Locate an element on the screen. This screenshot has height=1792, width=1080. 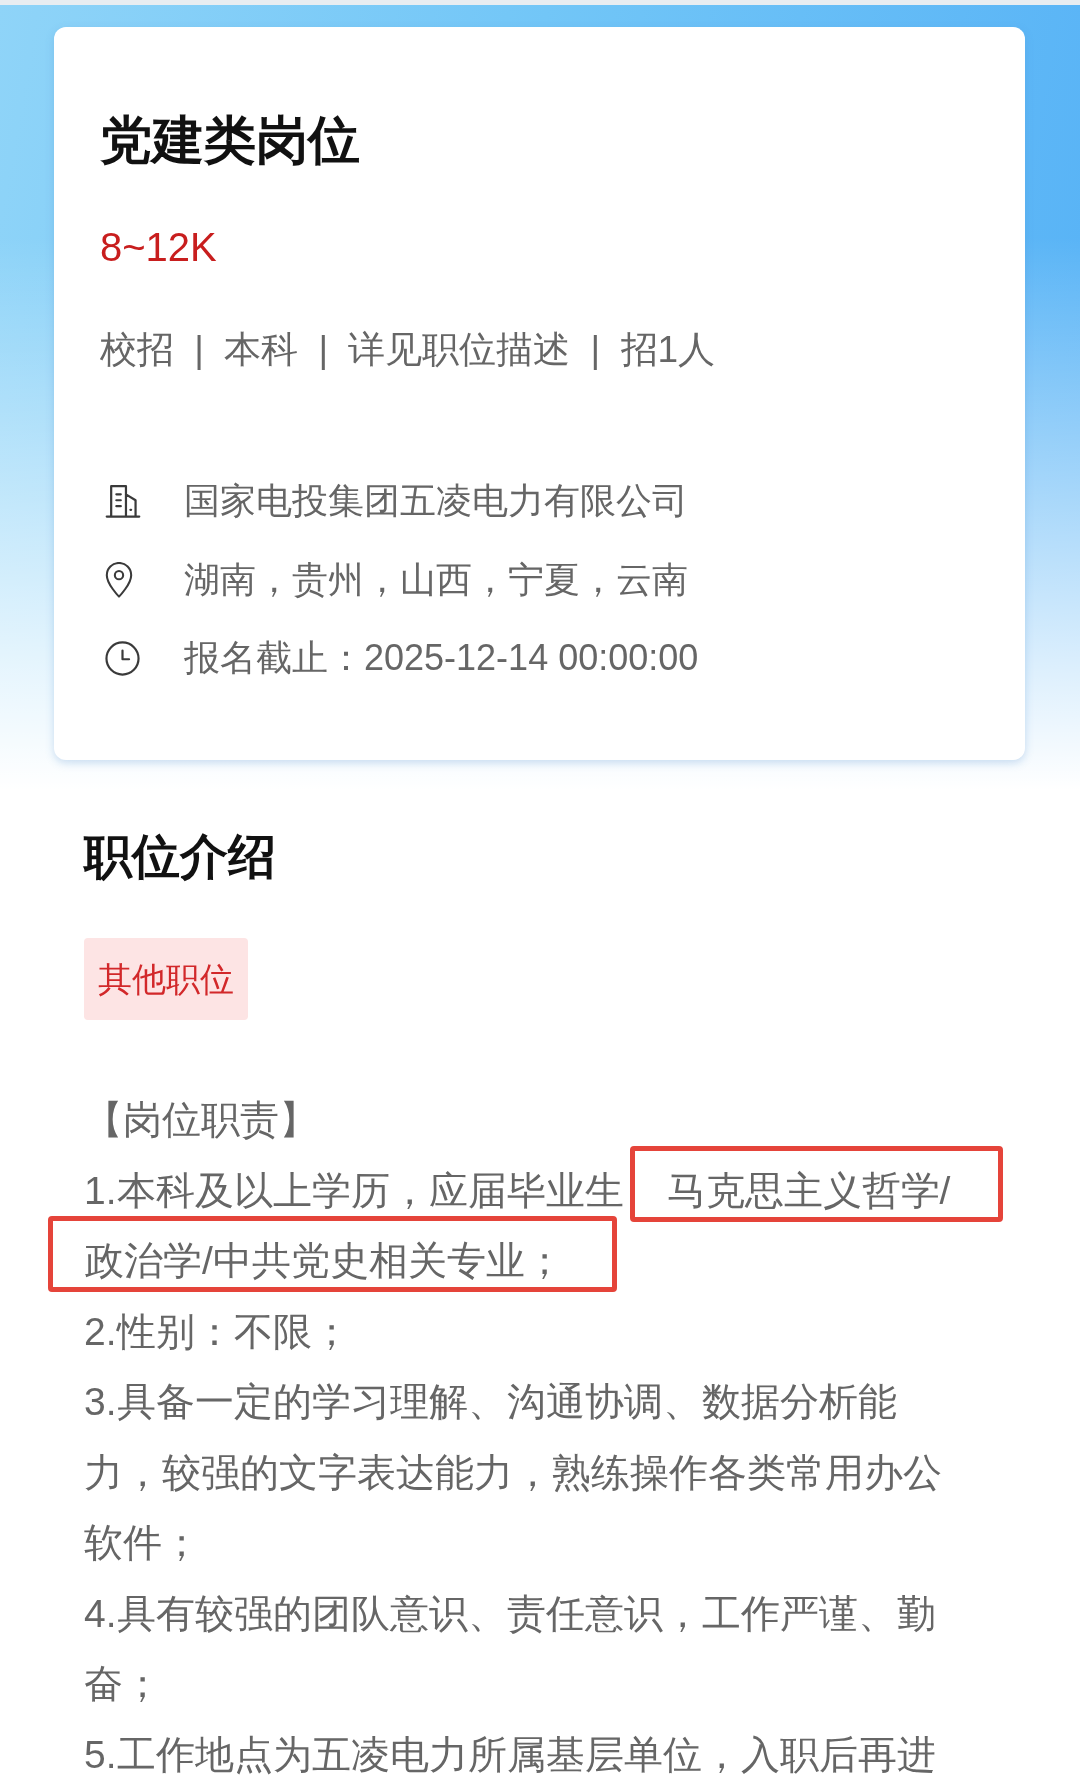
requirement-text: 2.性别：不限； is located at coordinates (217, 1331).